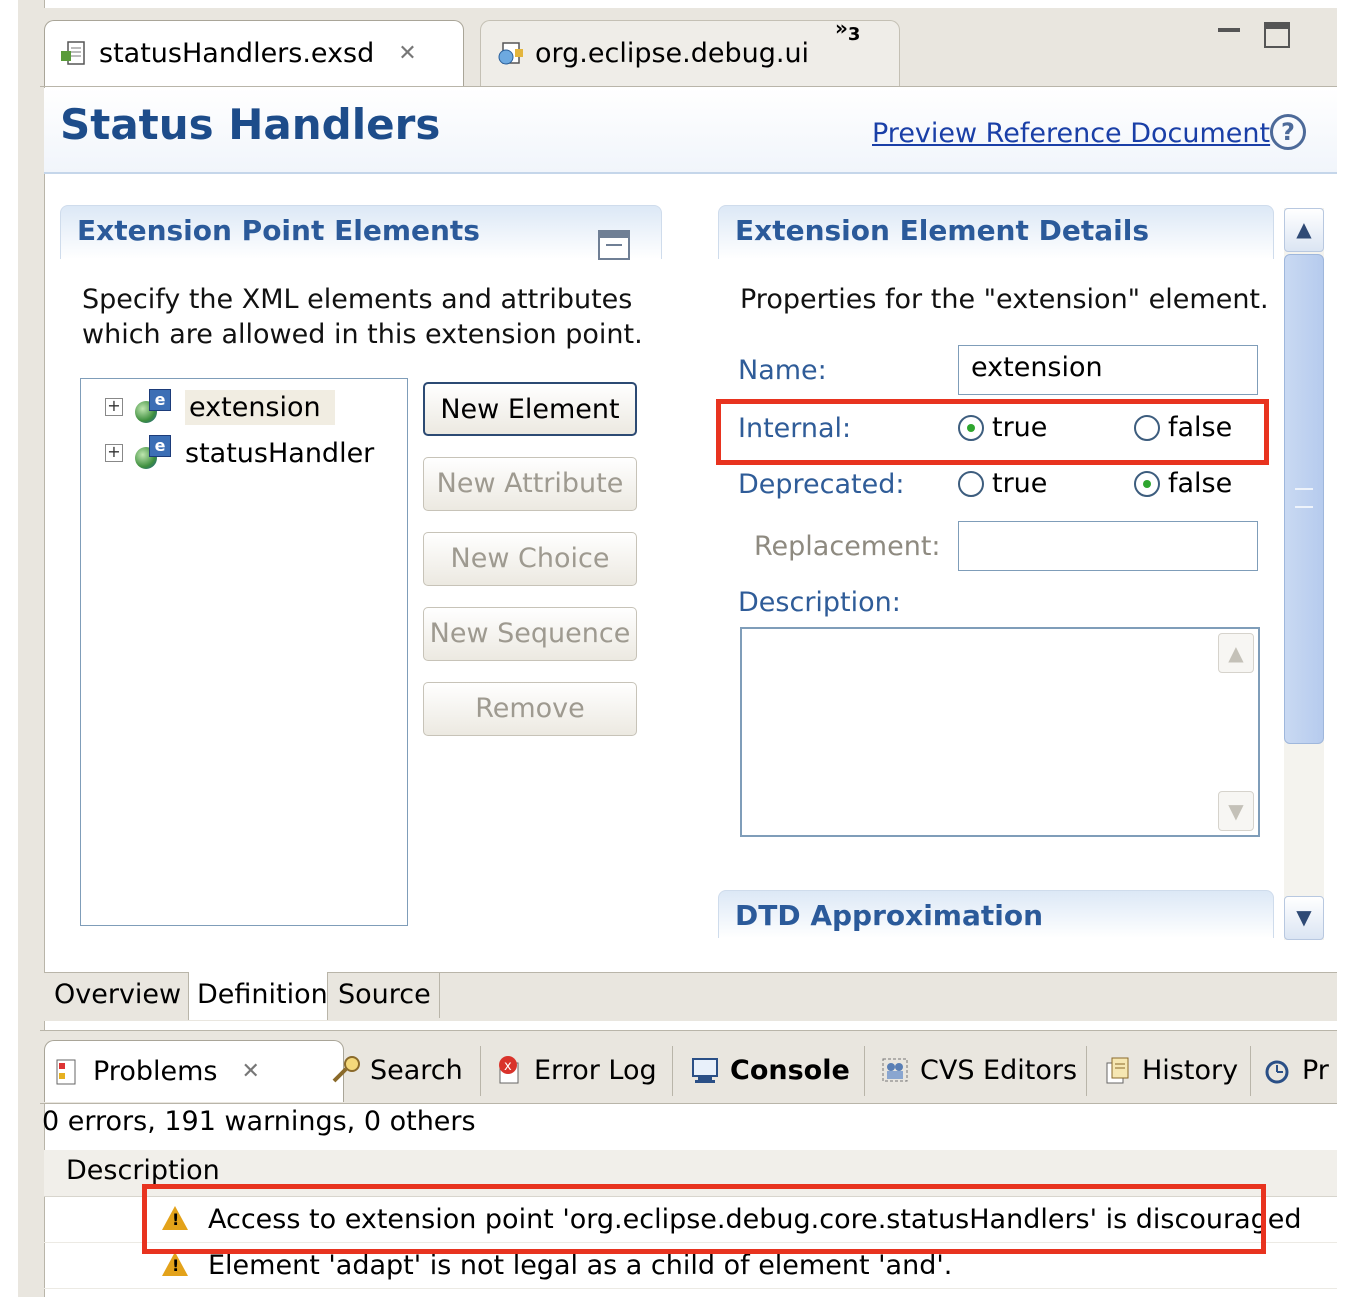 This screenshot has height=1297, width=1345. Describe the element at coordinates (357, 299) in the screenshot. I see `elements-description-line1: Specify the XML elements and attributes` at that location.